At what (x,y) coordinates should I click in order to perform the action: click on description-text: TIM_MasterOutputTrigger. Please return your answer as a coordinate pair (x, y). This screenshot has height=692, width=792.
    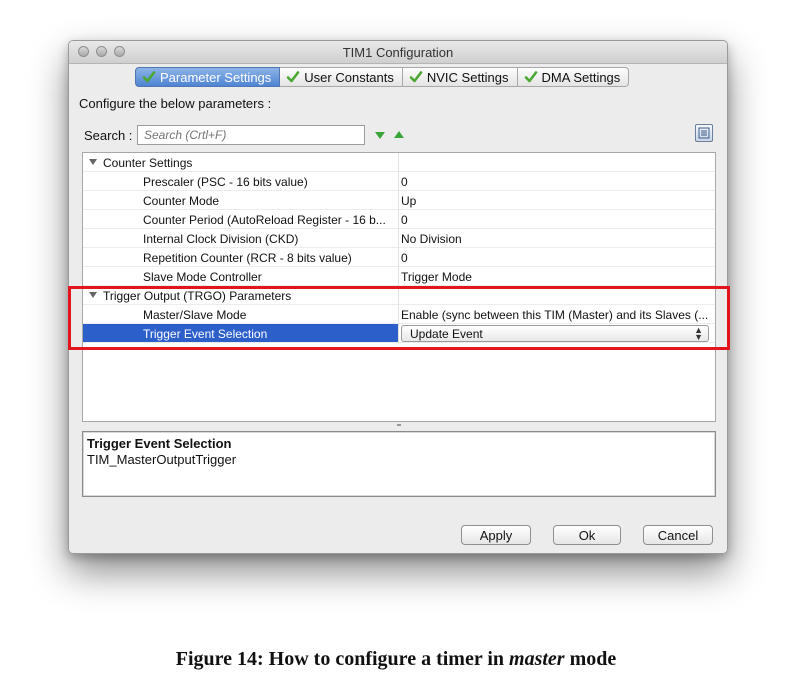
    Looking at the image, I should click on (162, 459).